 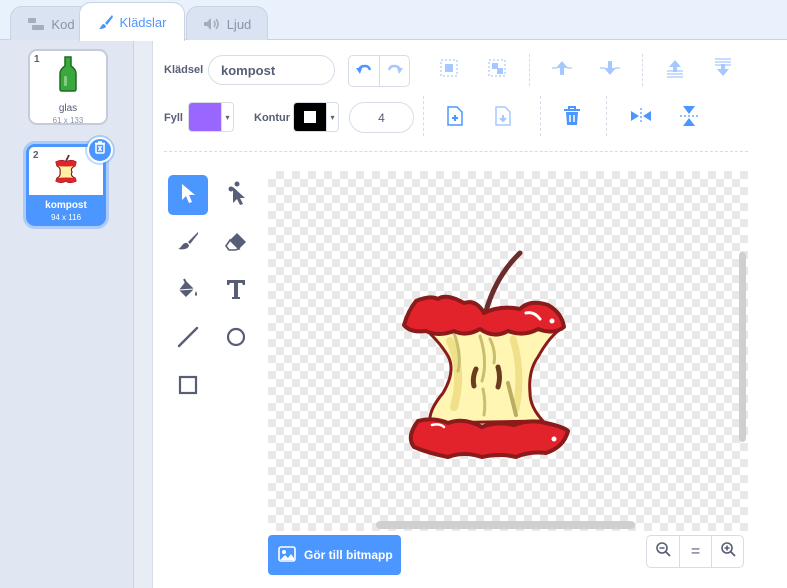 I want to click on costume-size: 61 x 133, so click(x=68, y=120).